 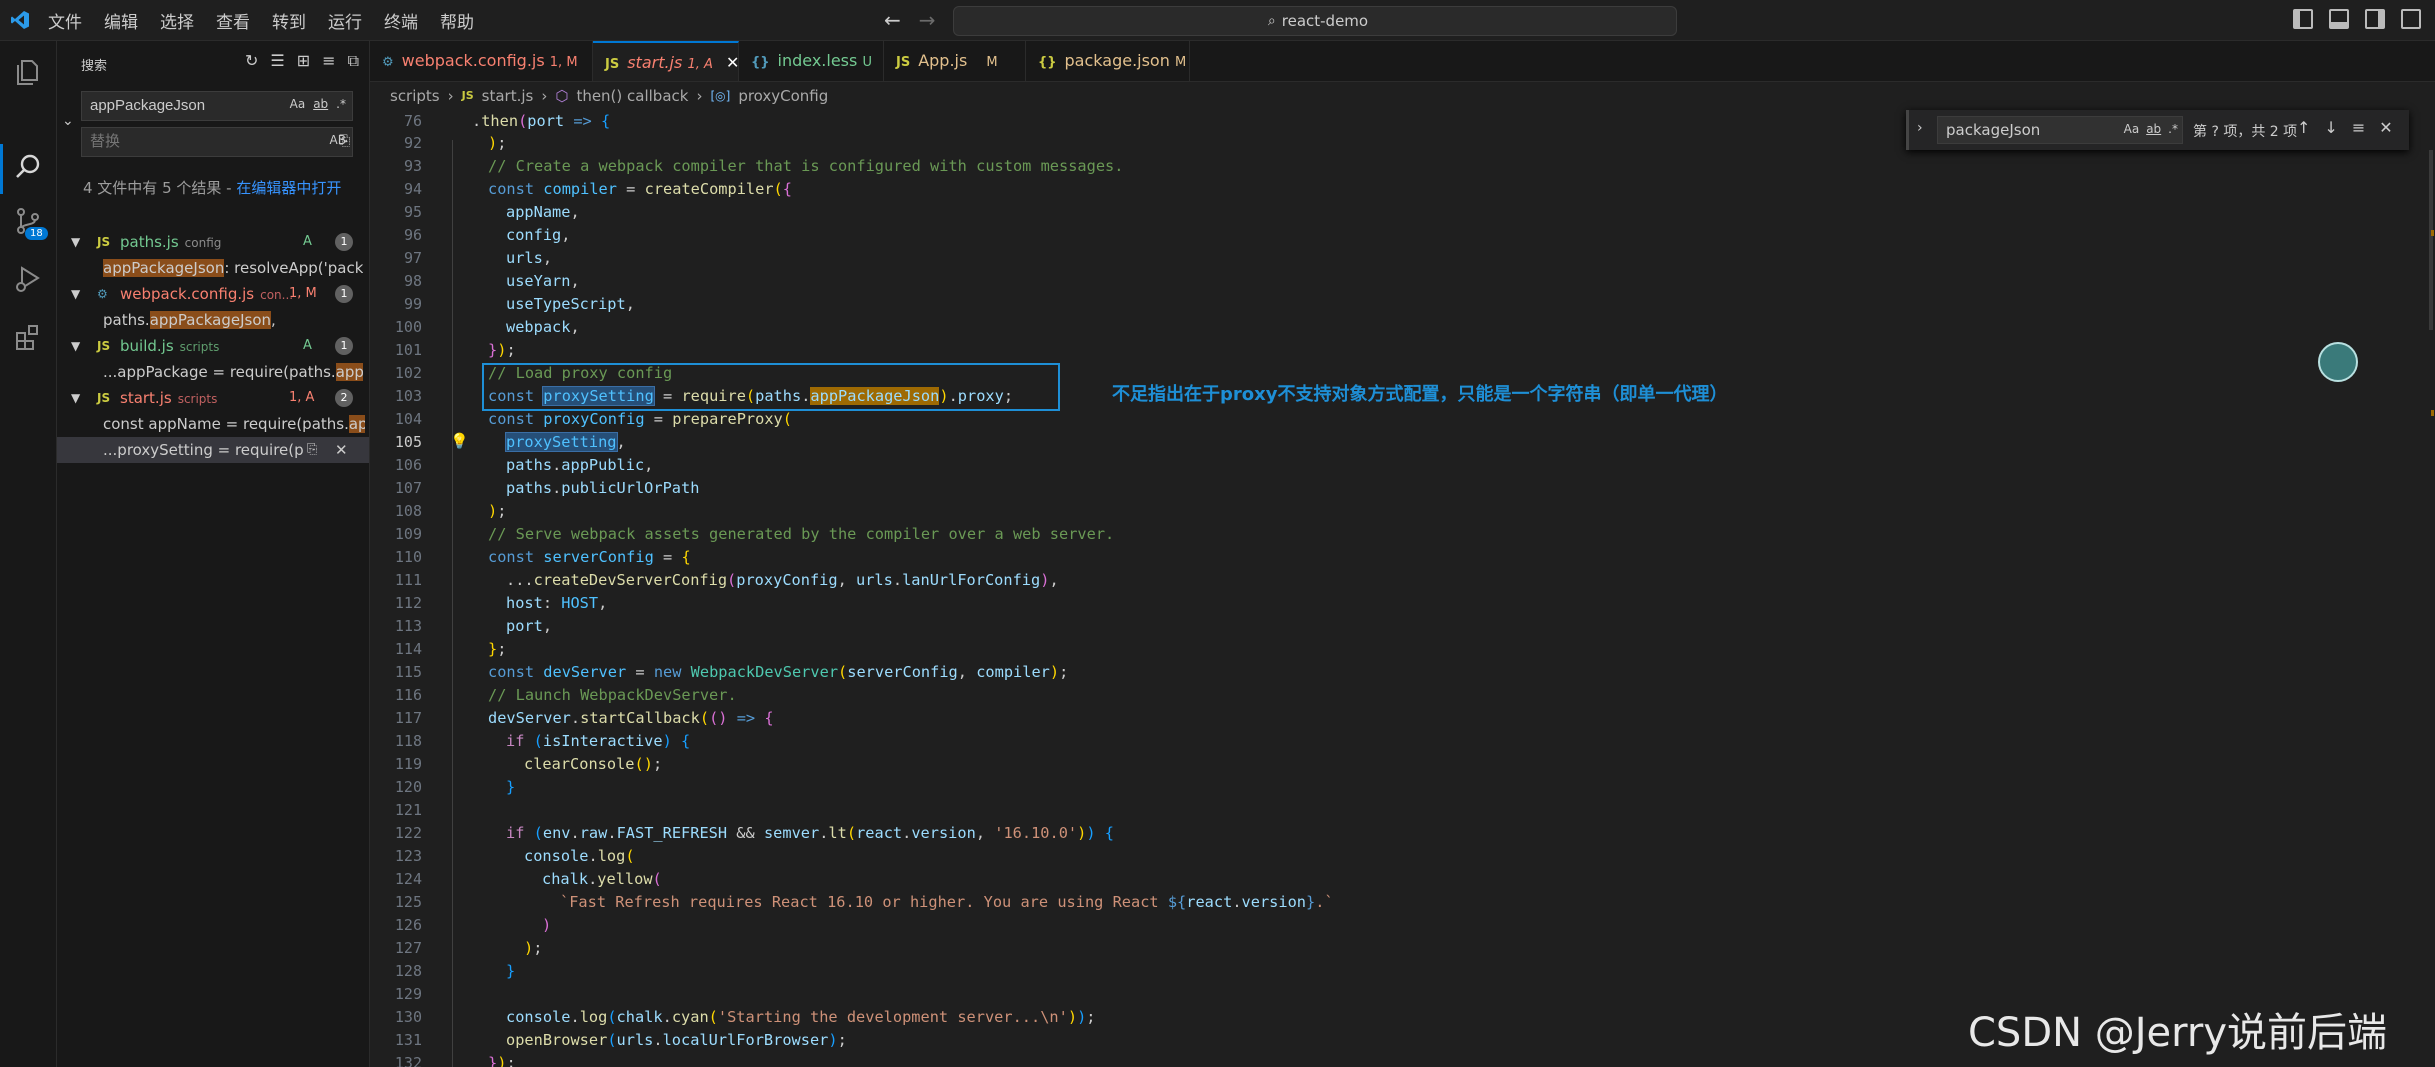 I want to click on find-input-box: packageJson Aa ab .*, so click(x=2060, y=130).